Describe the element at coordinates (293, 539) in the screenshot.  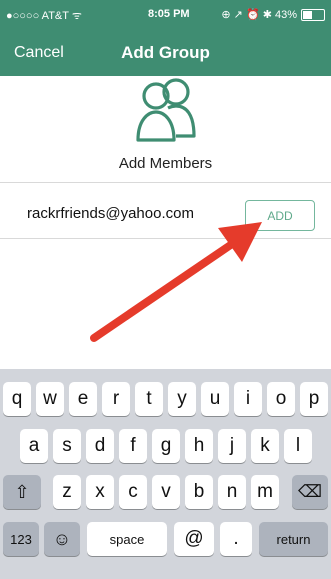
I see `return-key: return` at that location.